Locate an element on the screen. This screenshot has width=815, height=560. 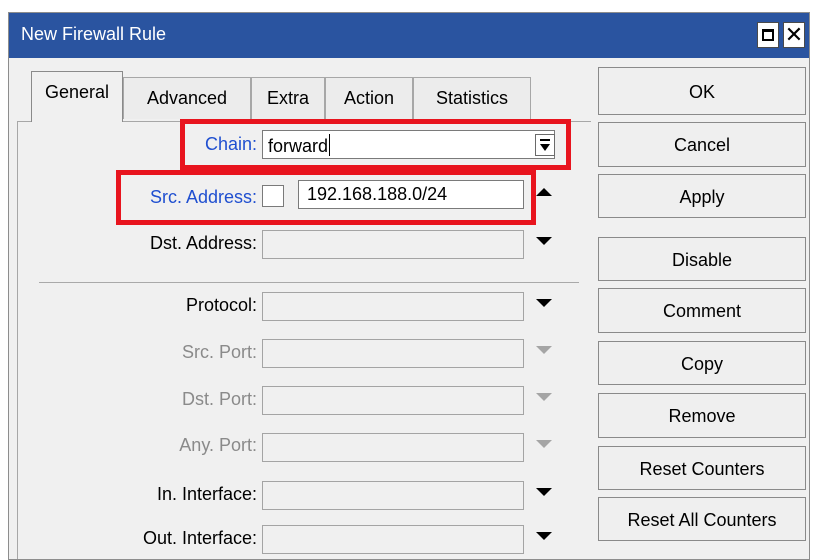
maximize-icon is located at coordinates (768, 35).